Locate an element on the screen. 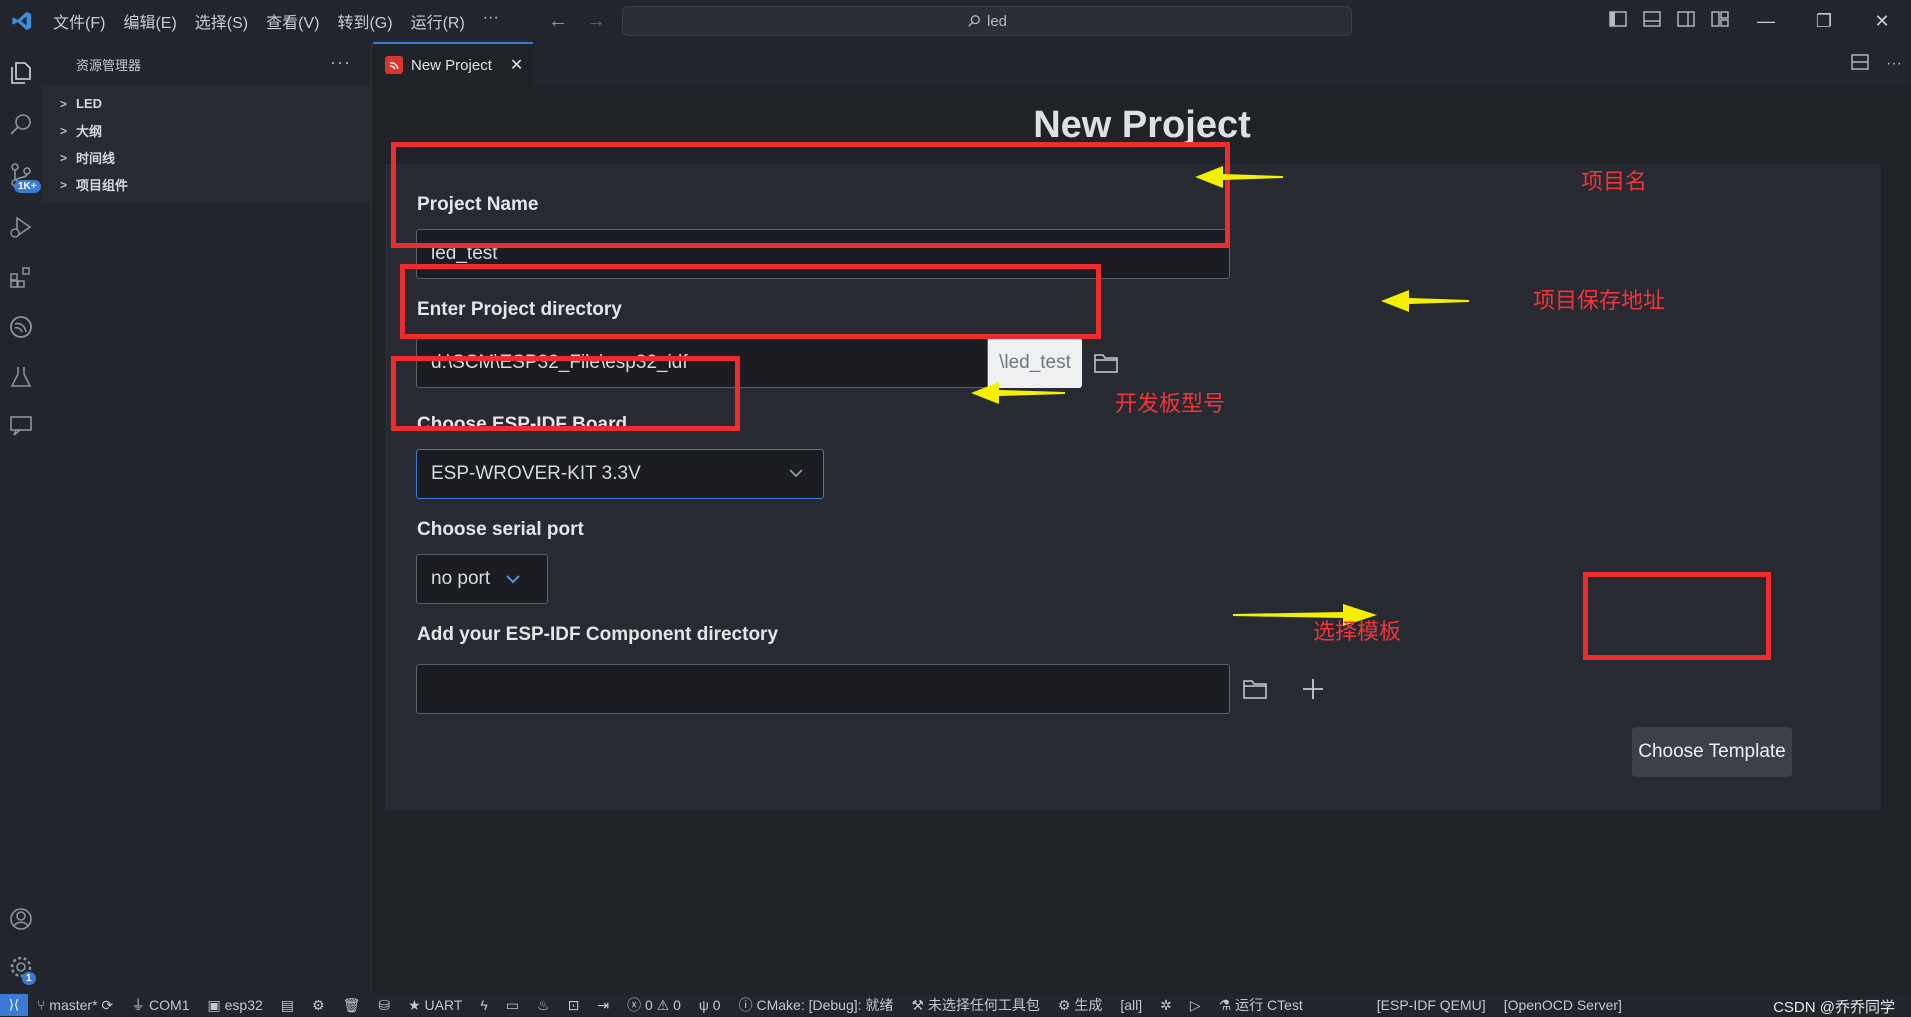 The height and width of the screenshot is (1017, 1911). sidebar-title: 资源管理器 is located at coordinates (109, 65).